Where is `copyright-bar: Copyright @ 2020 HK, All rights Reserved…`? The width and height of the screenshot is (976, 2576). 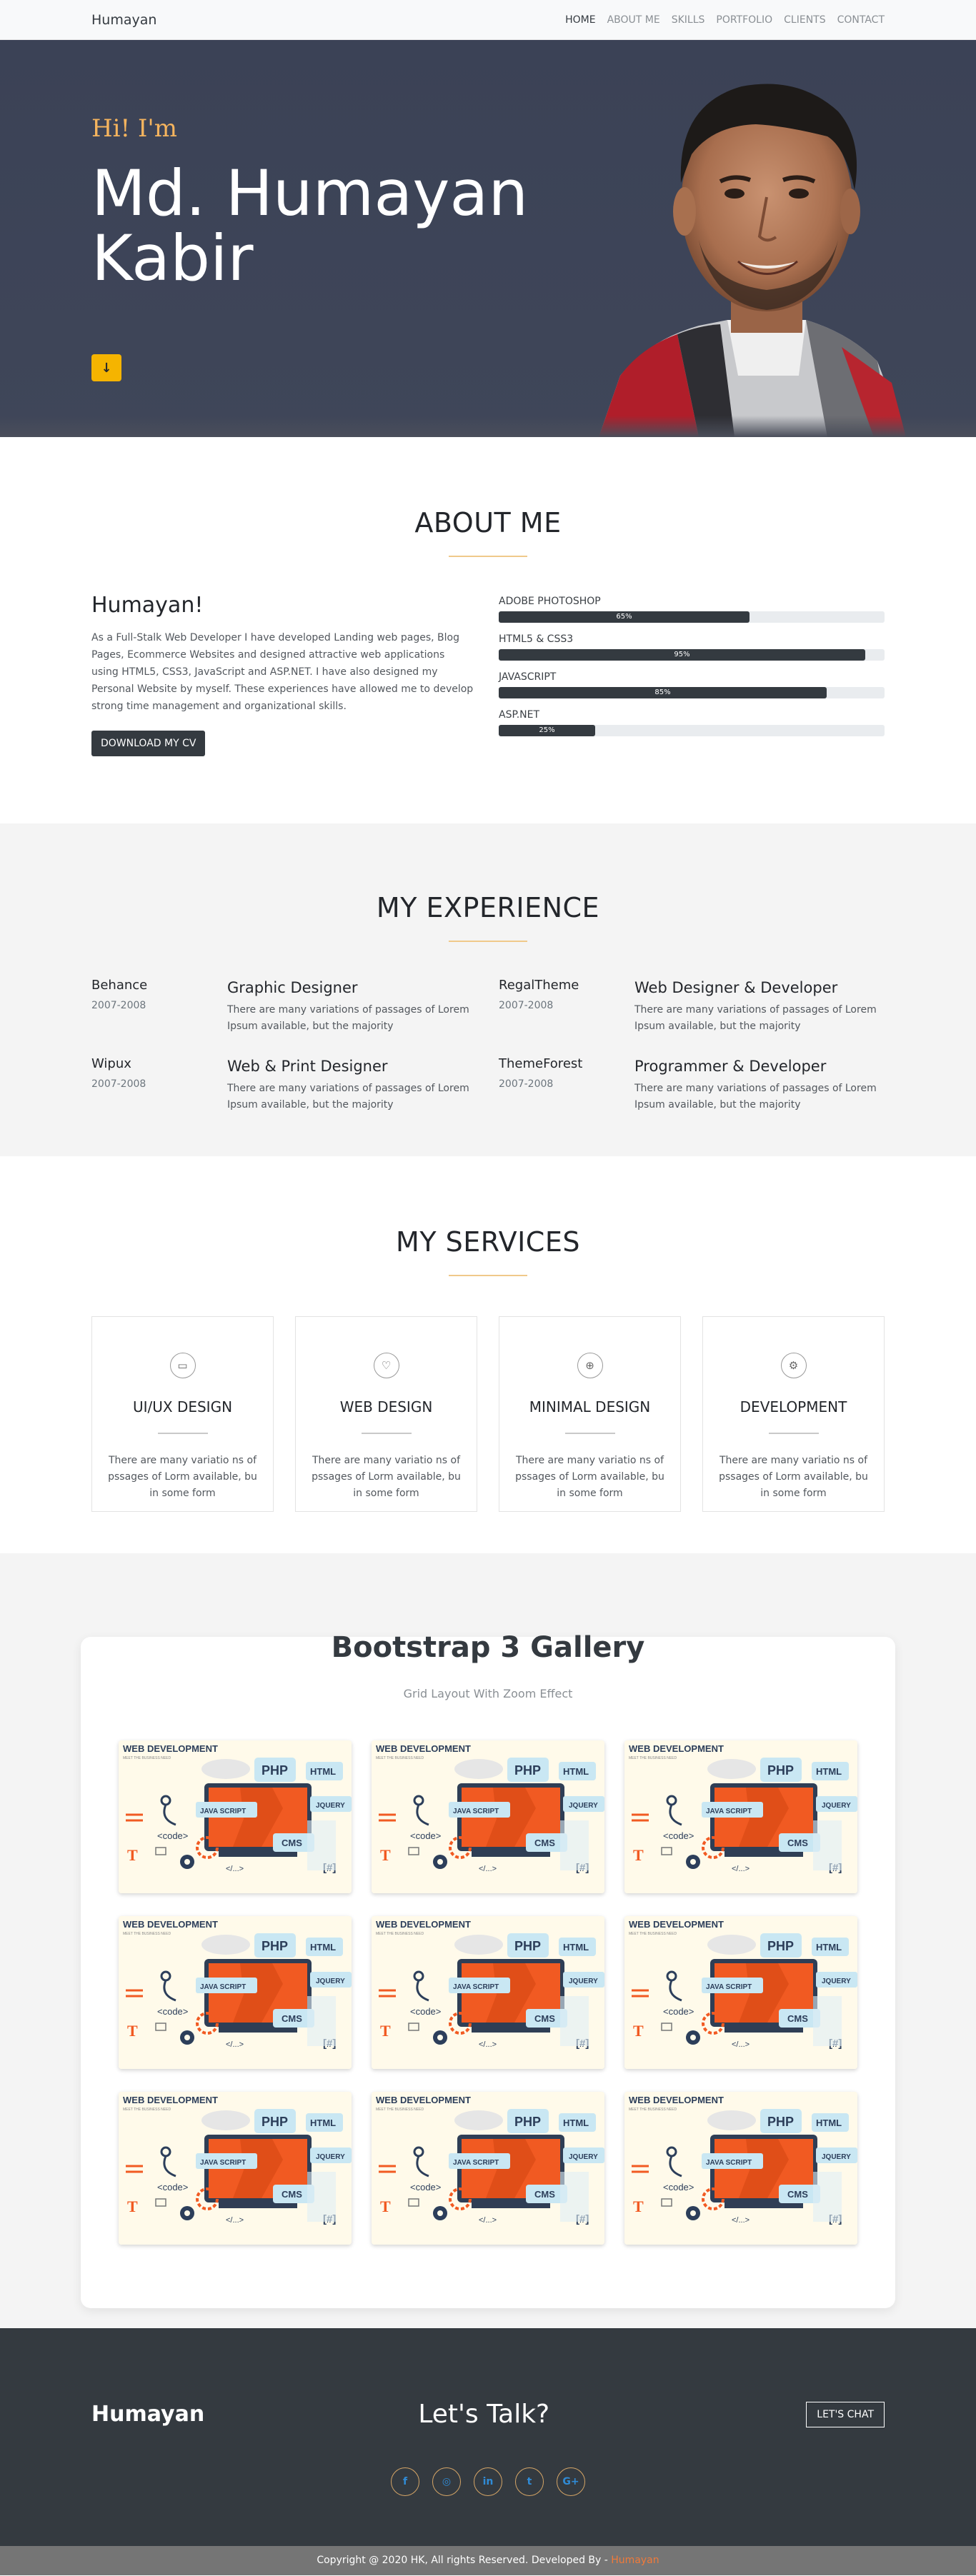 copyright-bar: Copyright @ 2020 HK, All rights Reserved… is located at coordinates (488, 2560).